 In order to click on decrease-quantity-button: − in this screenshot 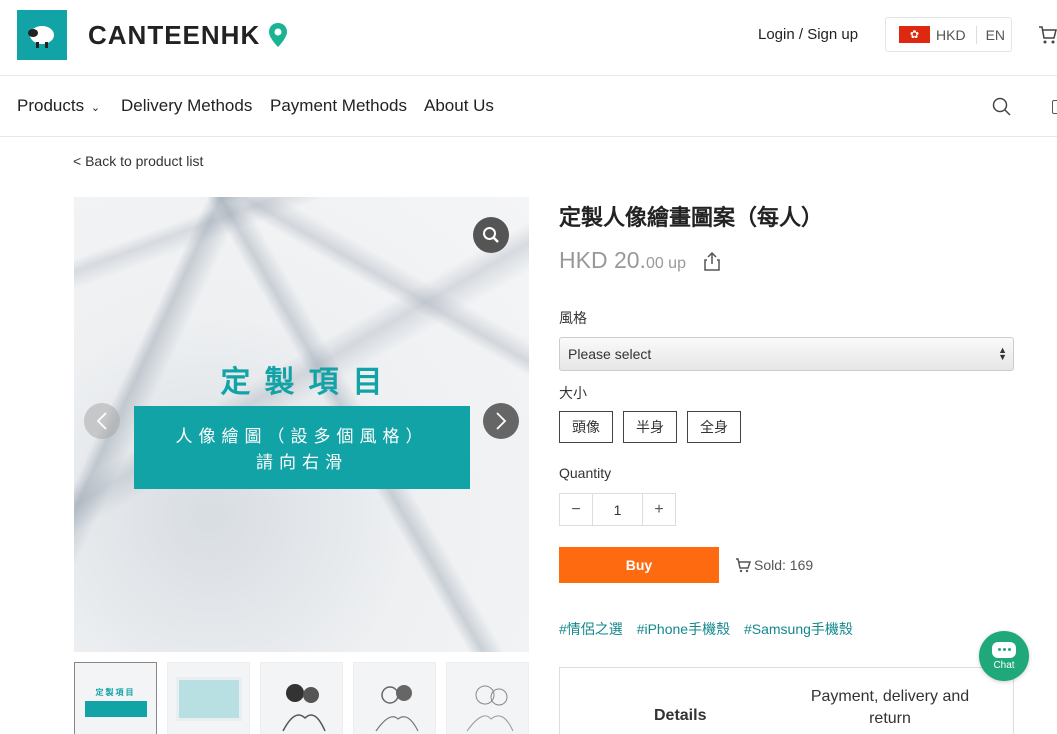, I will do `click(576, 509)`.